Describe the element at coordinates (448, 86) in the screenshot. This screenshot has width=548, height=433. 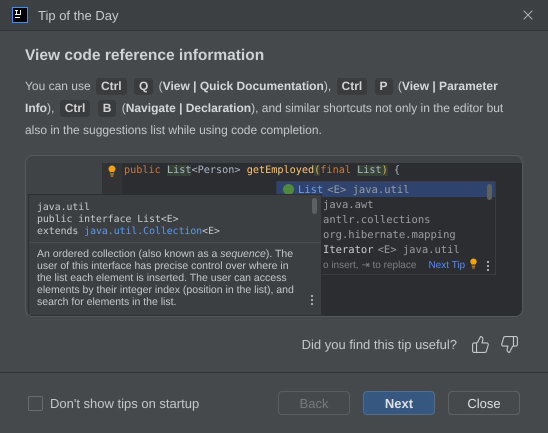
I see `tip-text: (View | Parameter` at that location.